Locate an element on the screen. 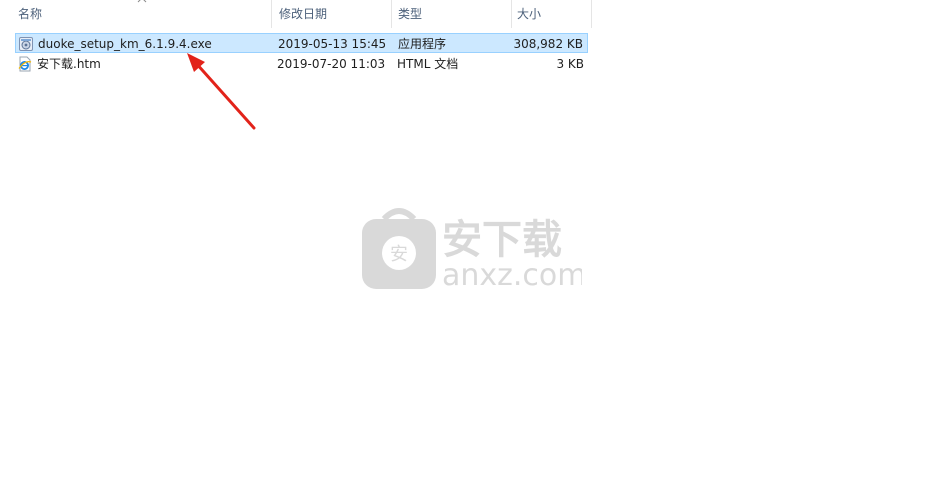 Image resolution: width=945 pixels, height=502 pixels. file-size: 3 KB is located at coordinates (570, 64).